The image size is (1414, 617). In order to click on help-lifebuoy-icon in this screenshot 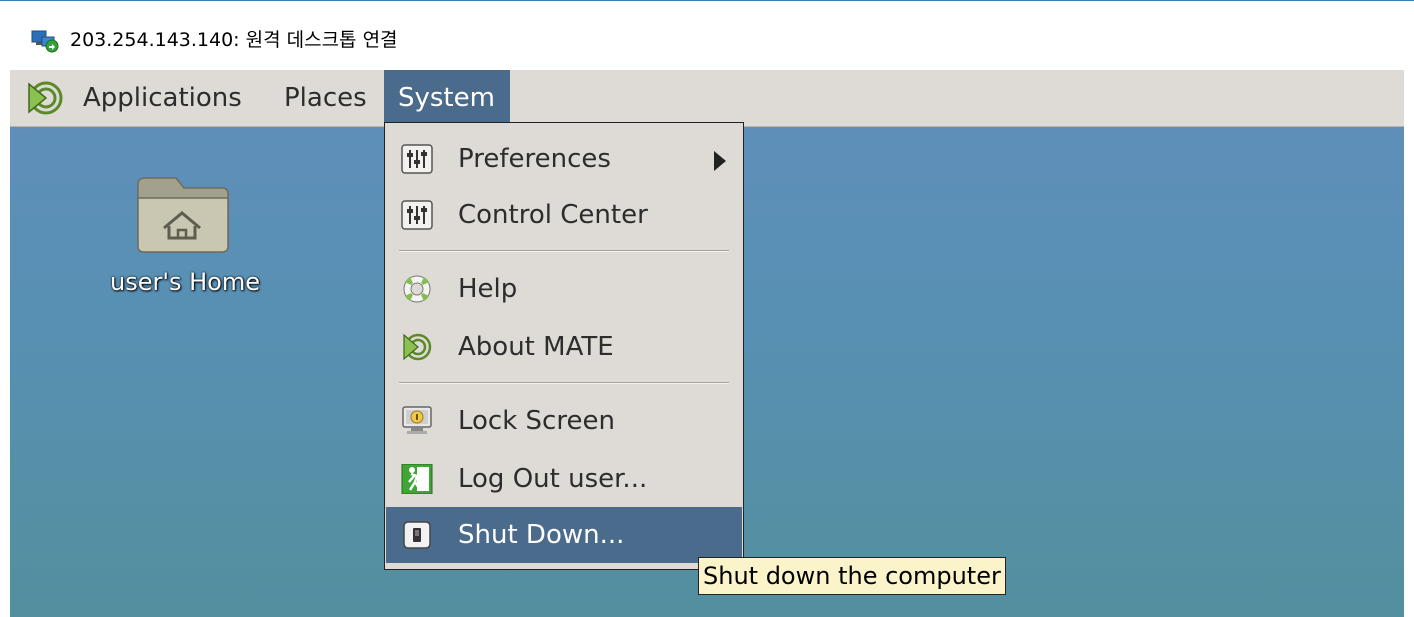, I will do `click(417, 289)`.